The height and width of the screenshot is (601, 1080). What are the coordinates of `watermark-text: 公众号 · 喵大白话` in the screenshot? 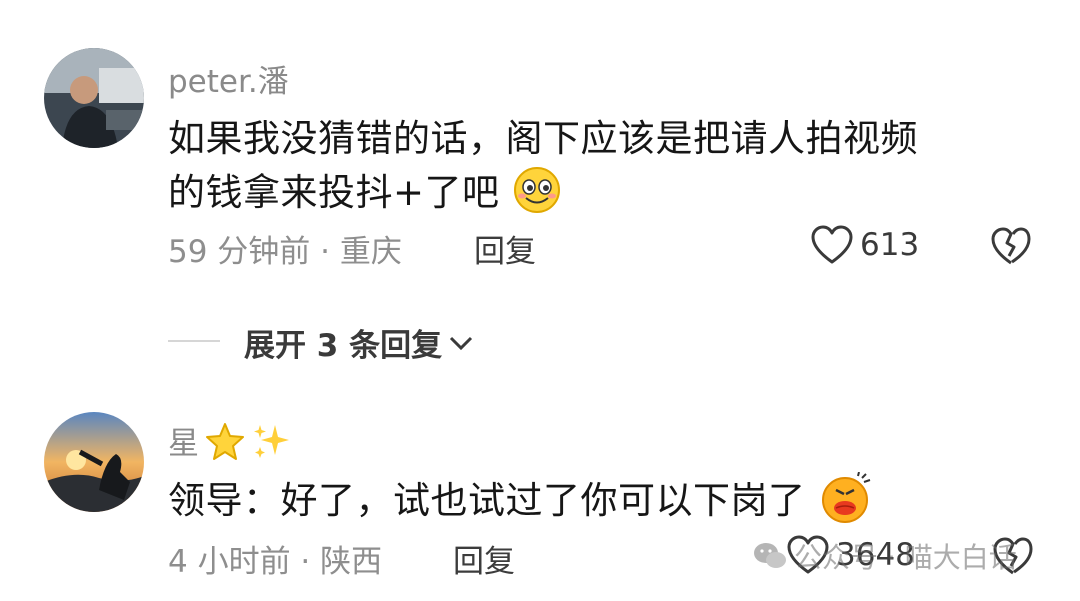 It's located at (905, 557).